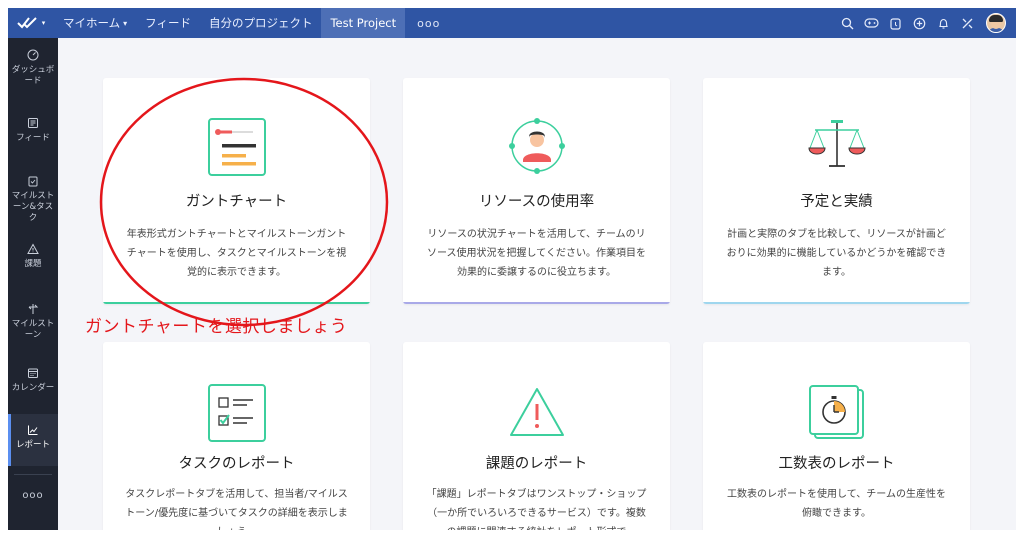 Image resolution: width=1024 pixels, height=536 pixels. What do you see at coordinates (919, 23) in the screenshot?
I see `add-icon` at bounding box center [919, 23].